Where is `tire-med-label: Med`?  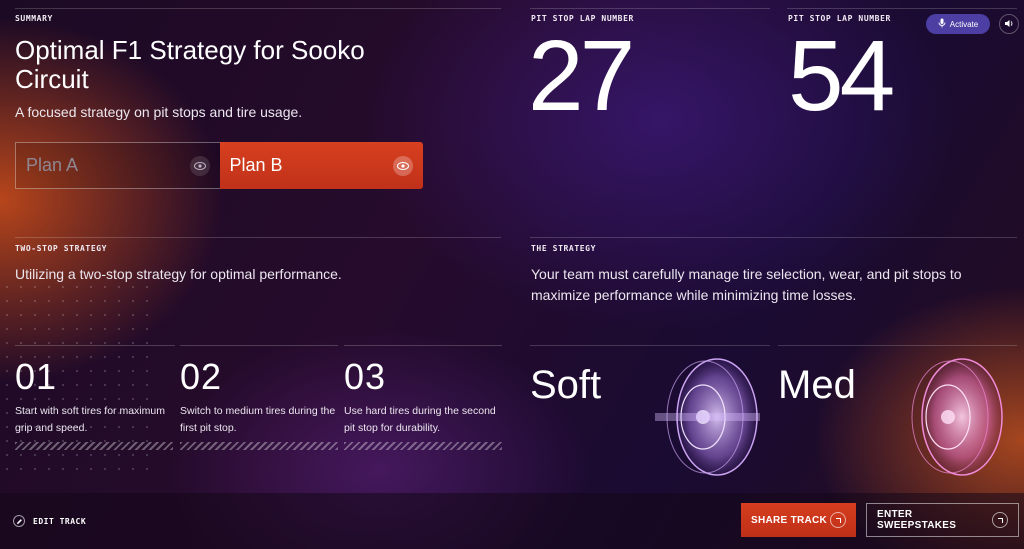
tire-med-label: Med is located at coordinates (817, 385).